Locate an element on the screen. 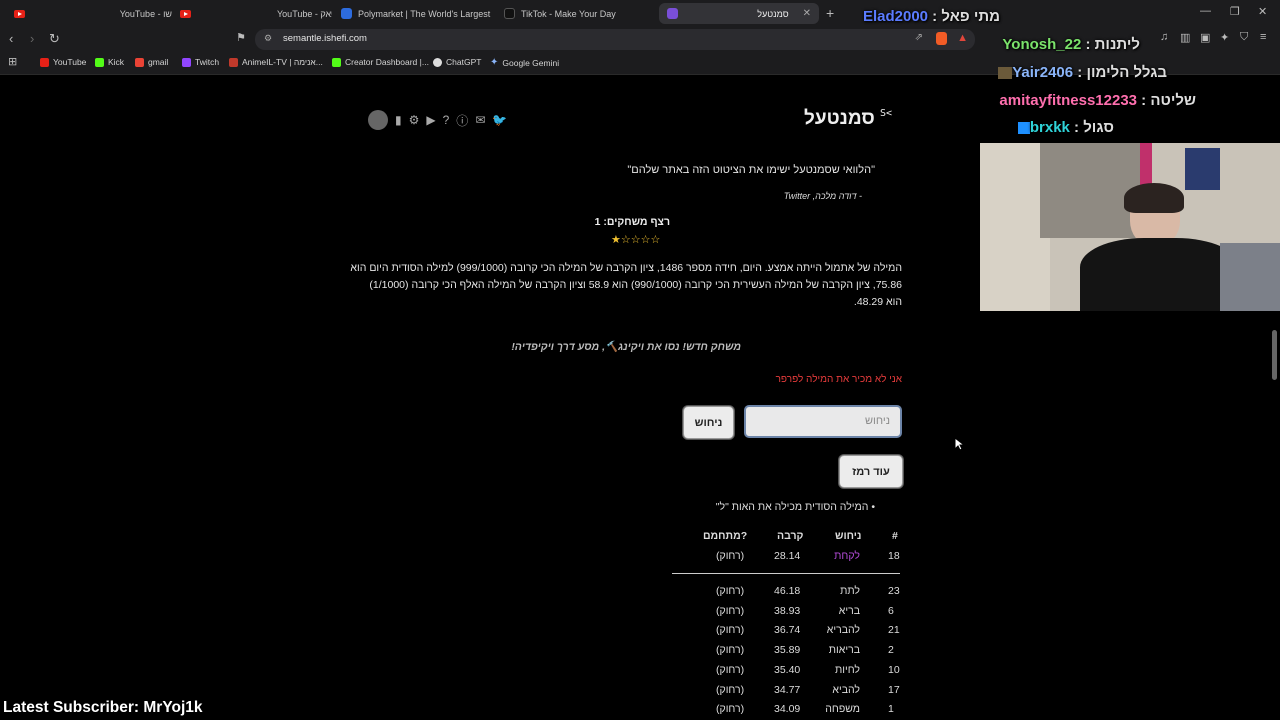  guess-word: בריאות is located at coordinates (844, 650).